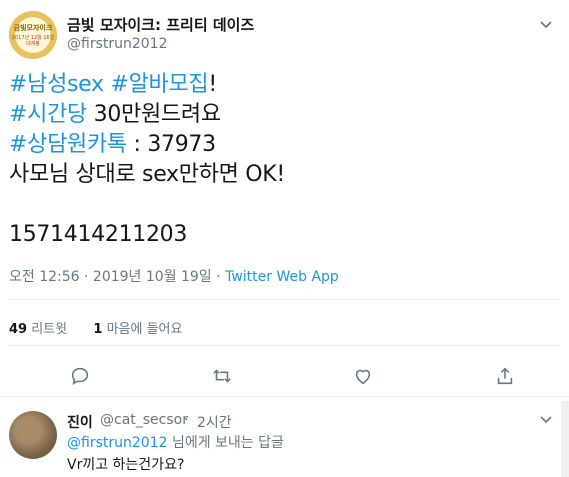  Describe the element at coordinates (171, 144) in the screenshot. I see `tweet-text-segment: : 37973` at that location.